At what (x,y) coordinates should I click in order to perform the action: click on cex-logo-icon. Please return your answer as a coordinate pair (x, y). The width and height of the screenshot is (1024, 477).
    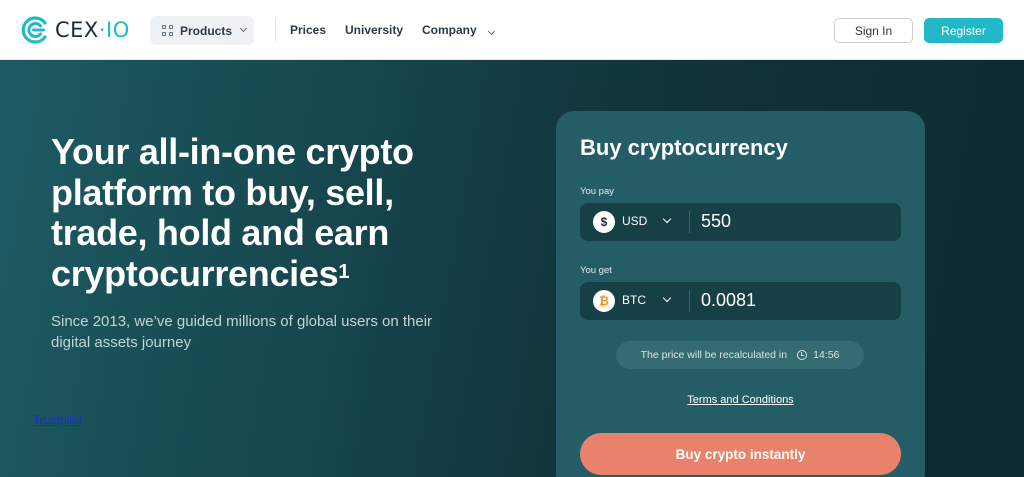
    Looking at the image, I should click on (34, 30).